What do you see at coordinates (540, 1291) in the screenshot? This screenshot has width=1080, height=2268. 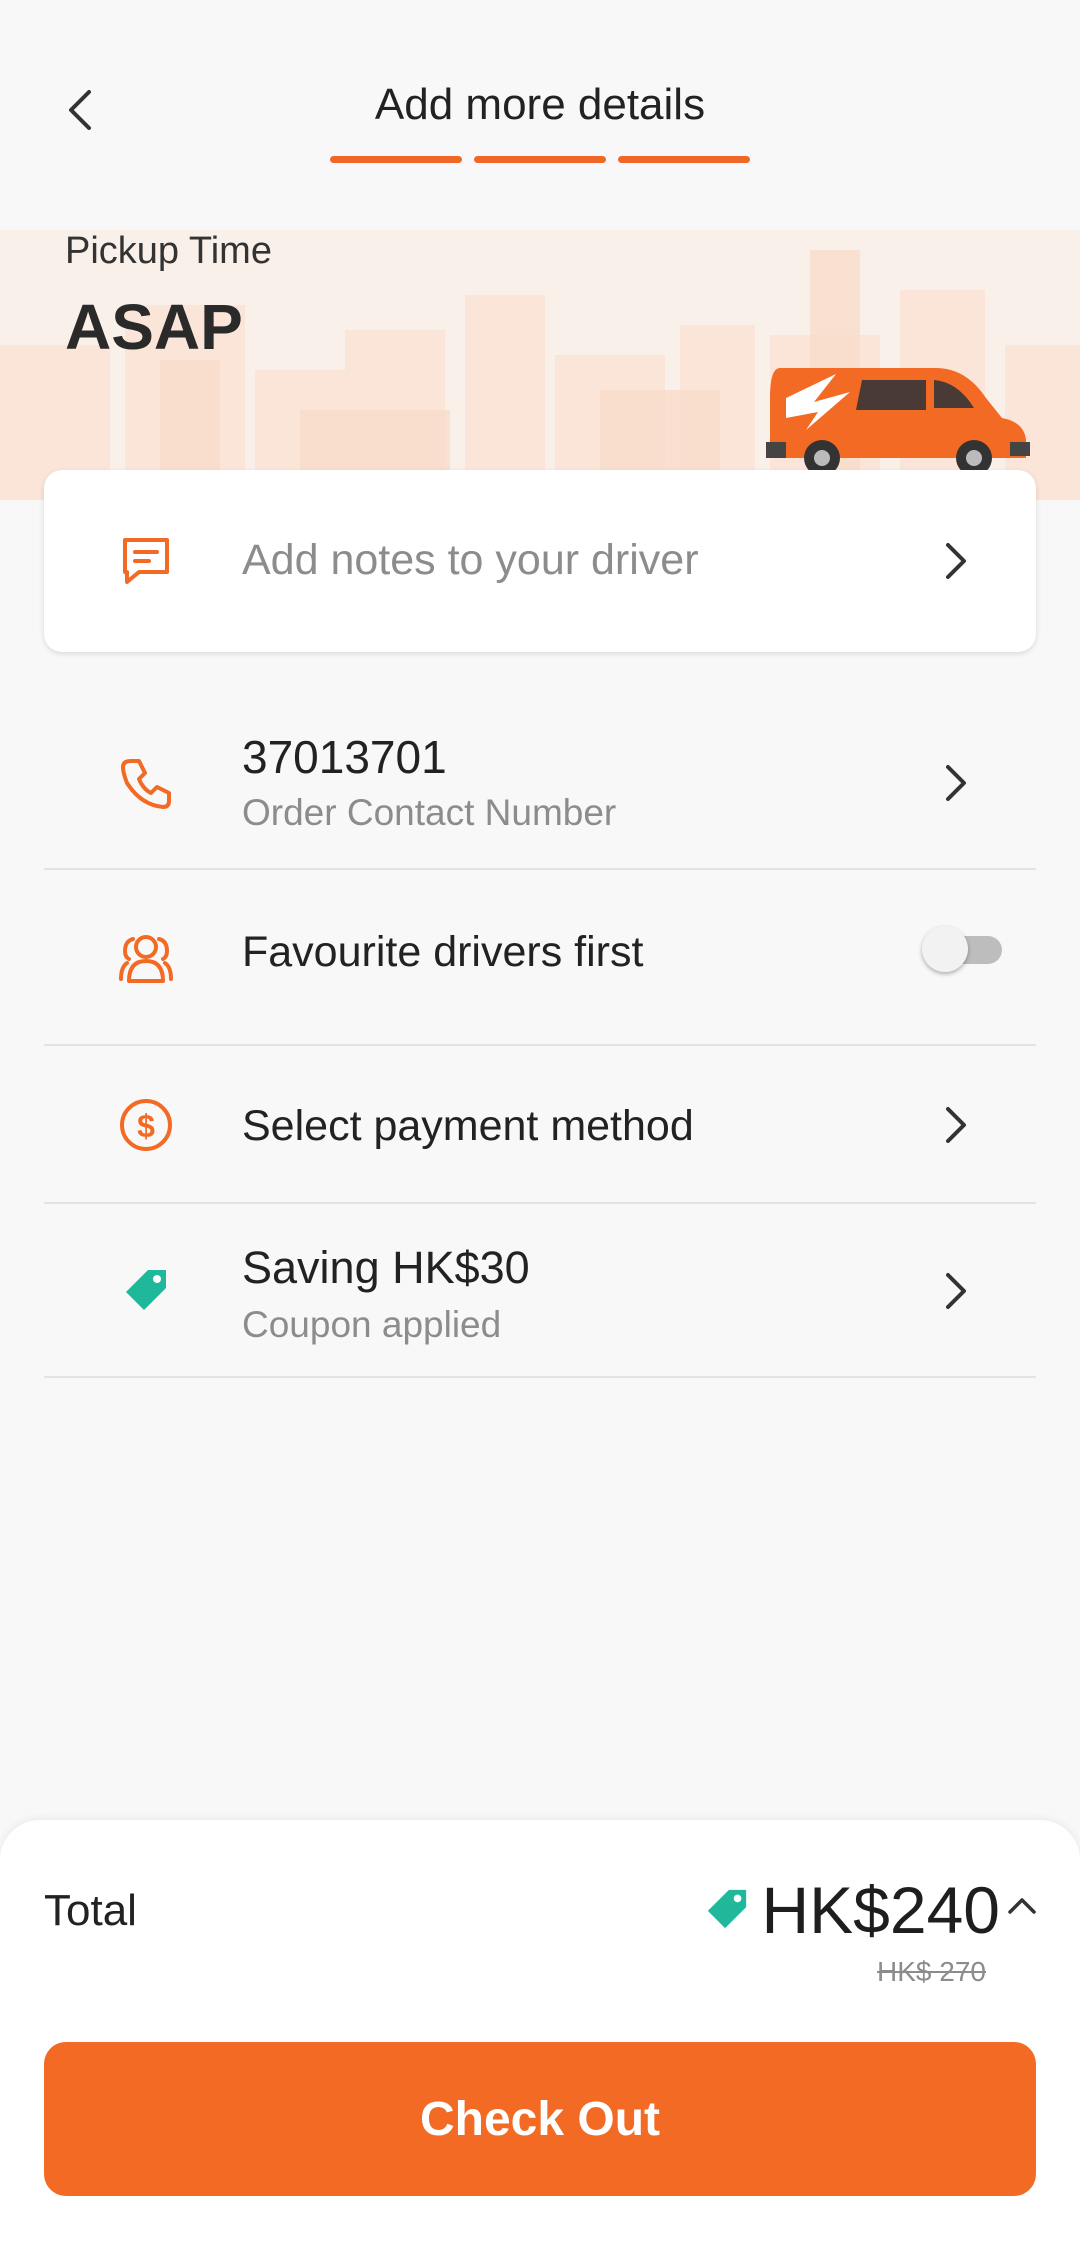 I see `coupon-row: Saving HK$30 Coupon applied` at bounding box center [540, 1291].